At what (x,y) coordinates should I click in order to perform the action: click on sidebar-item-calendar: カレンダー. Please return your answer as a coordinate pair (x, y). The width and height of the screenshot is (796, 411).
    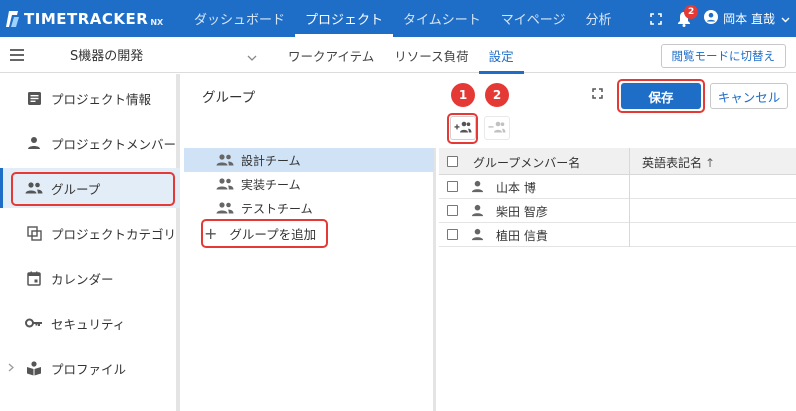
    Looking at the image, I should click on (90, 278).